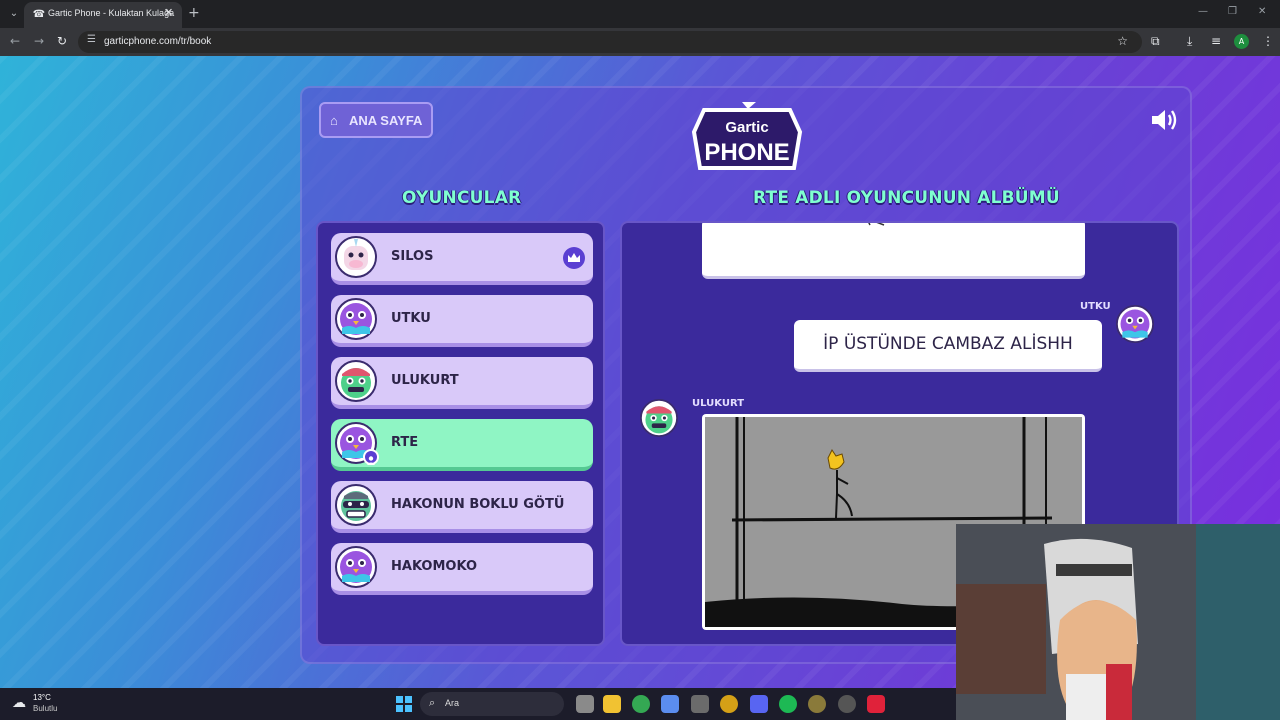 The height and width of the screenshot is (720, 1280). I want to click on cloud-icon: ☁, so click(19, 703).